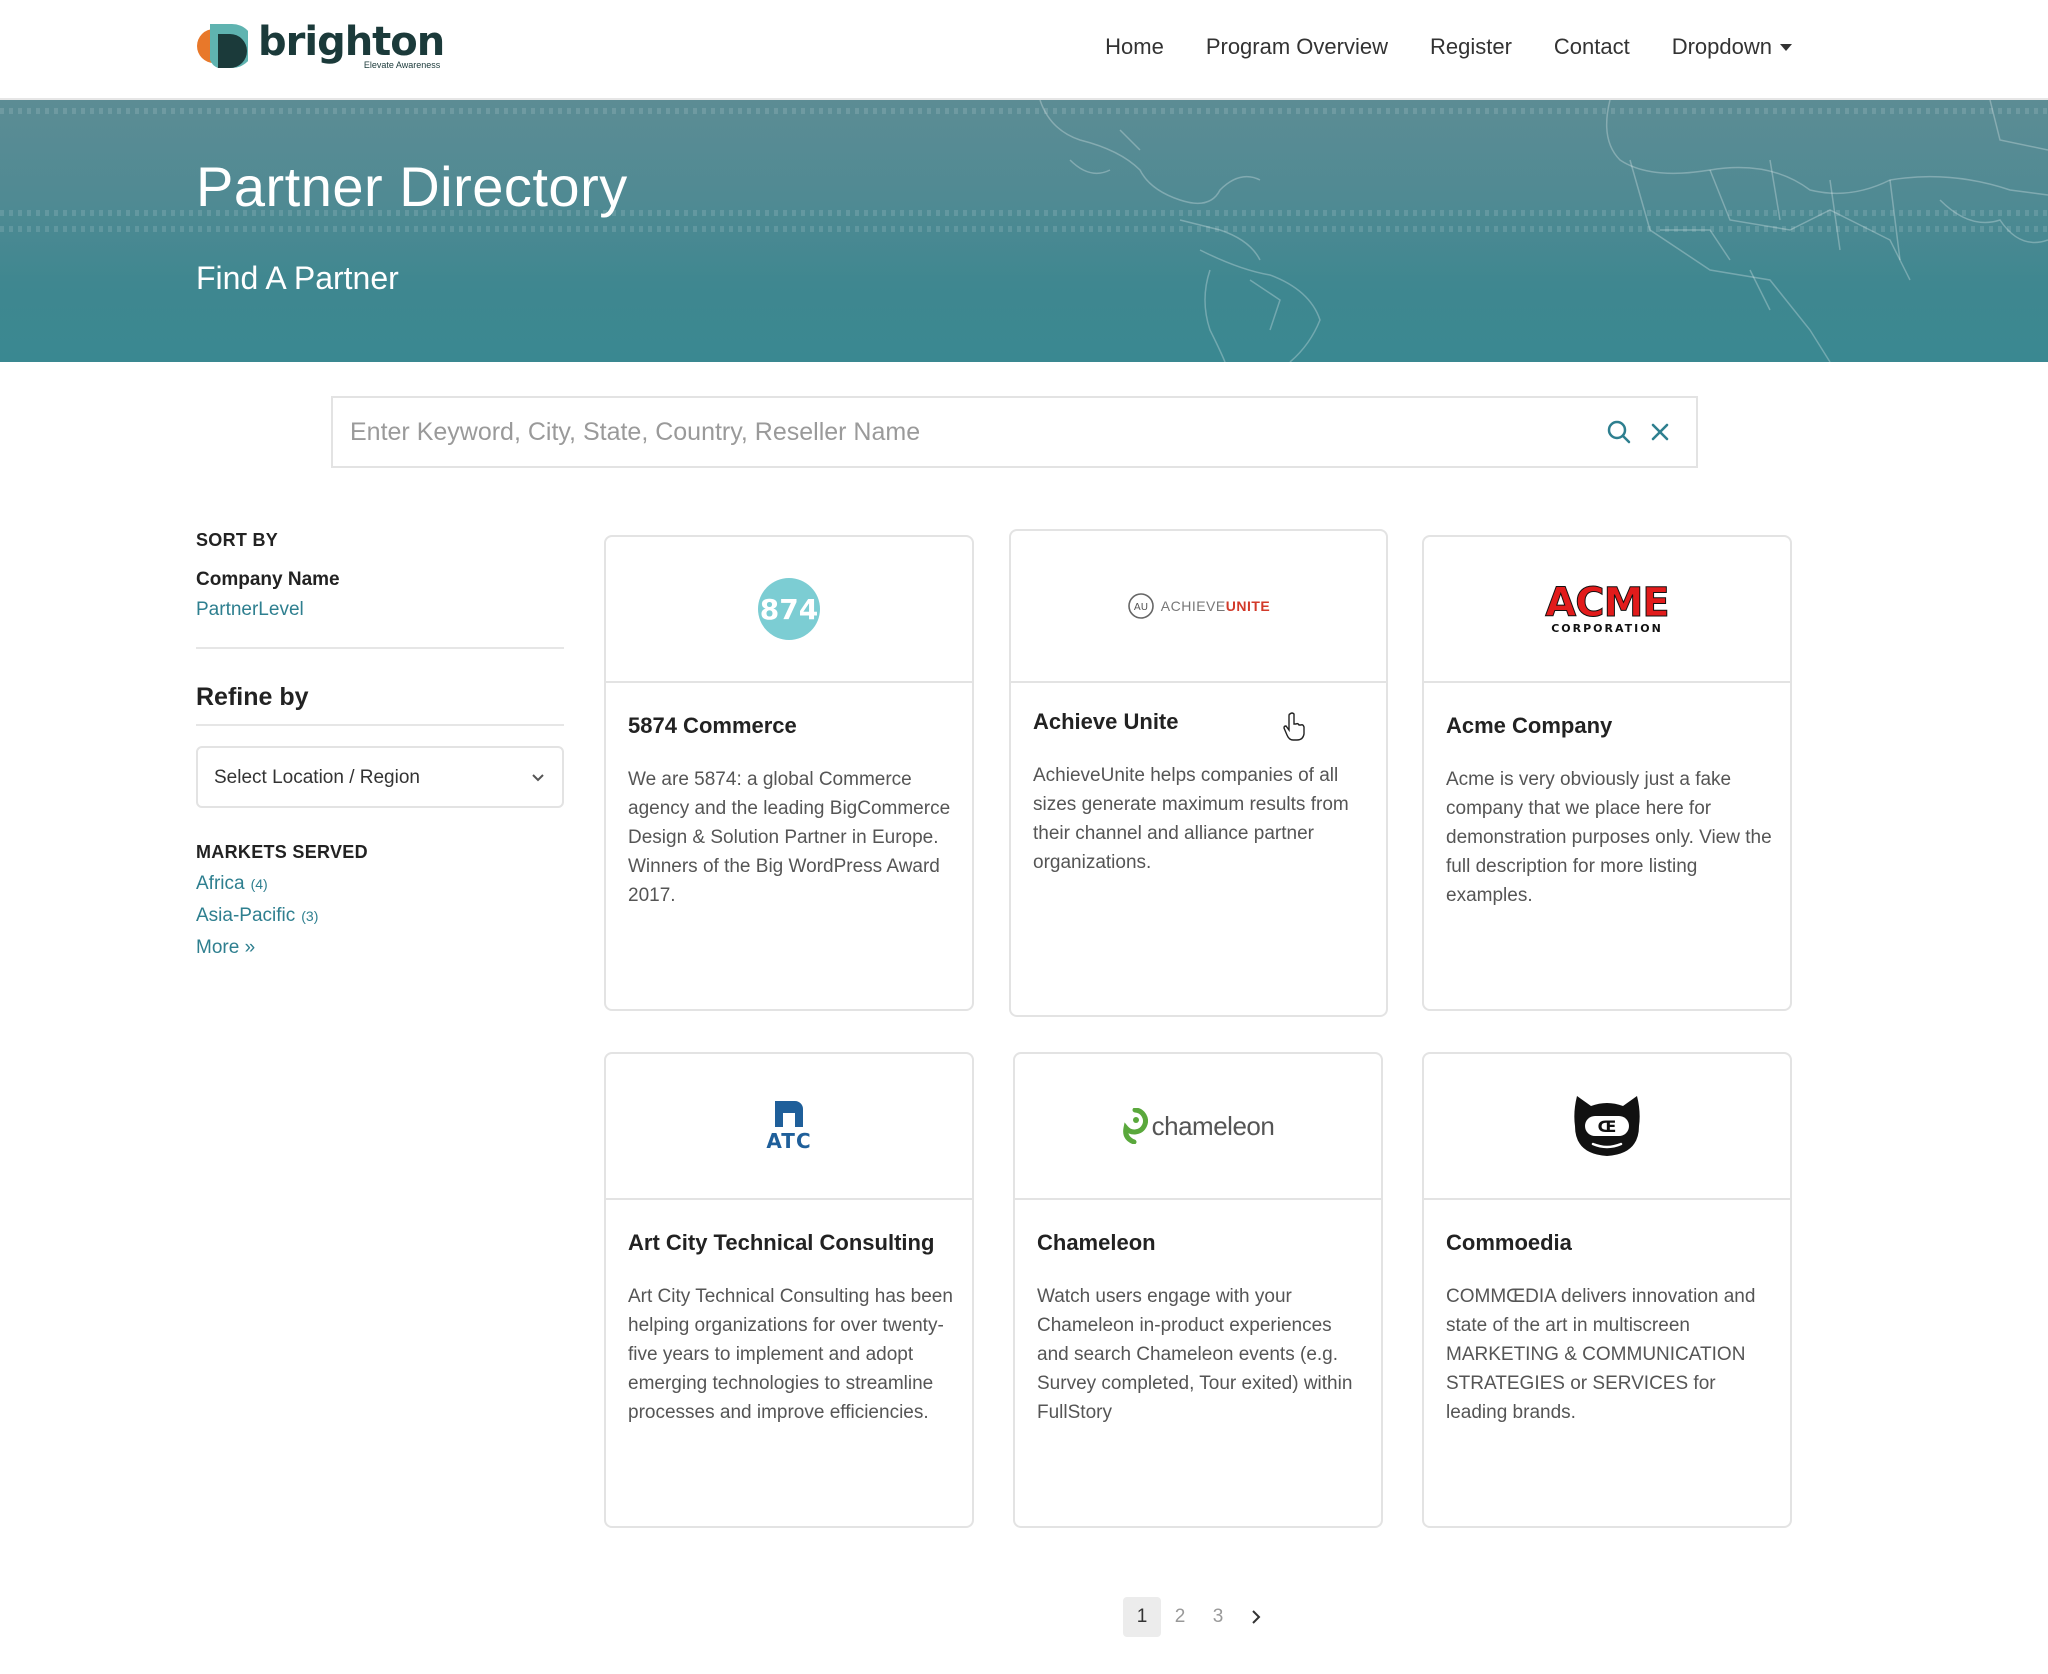 Image resolution: width=2048 pixels, height=1674 pixels. What do you see at coordinates (1543, 231) in the screenshot?
I see `world-map-icon` at bounding box center [1543, 231].